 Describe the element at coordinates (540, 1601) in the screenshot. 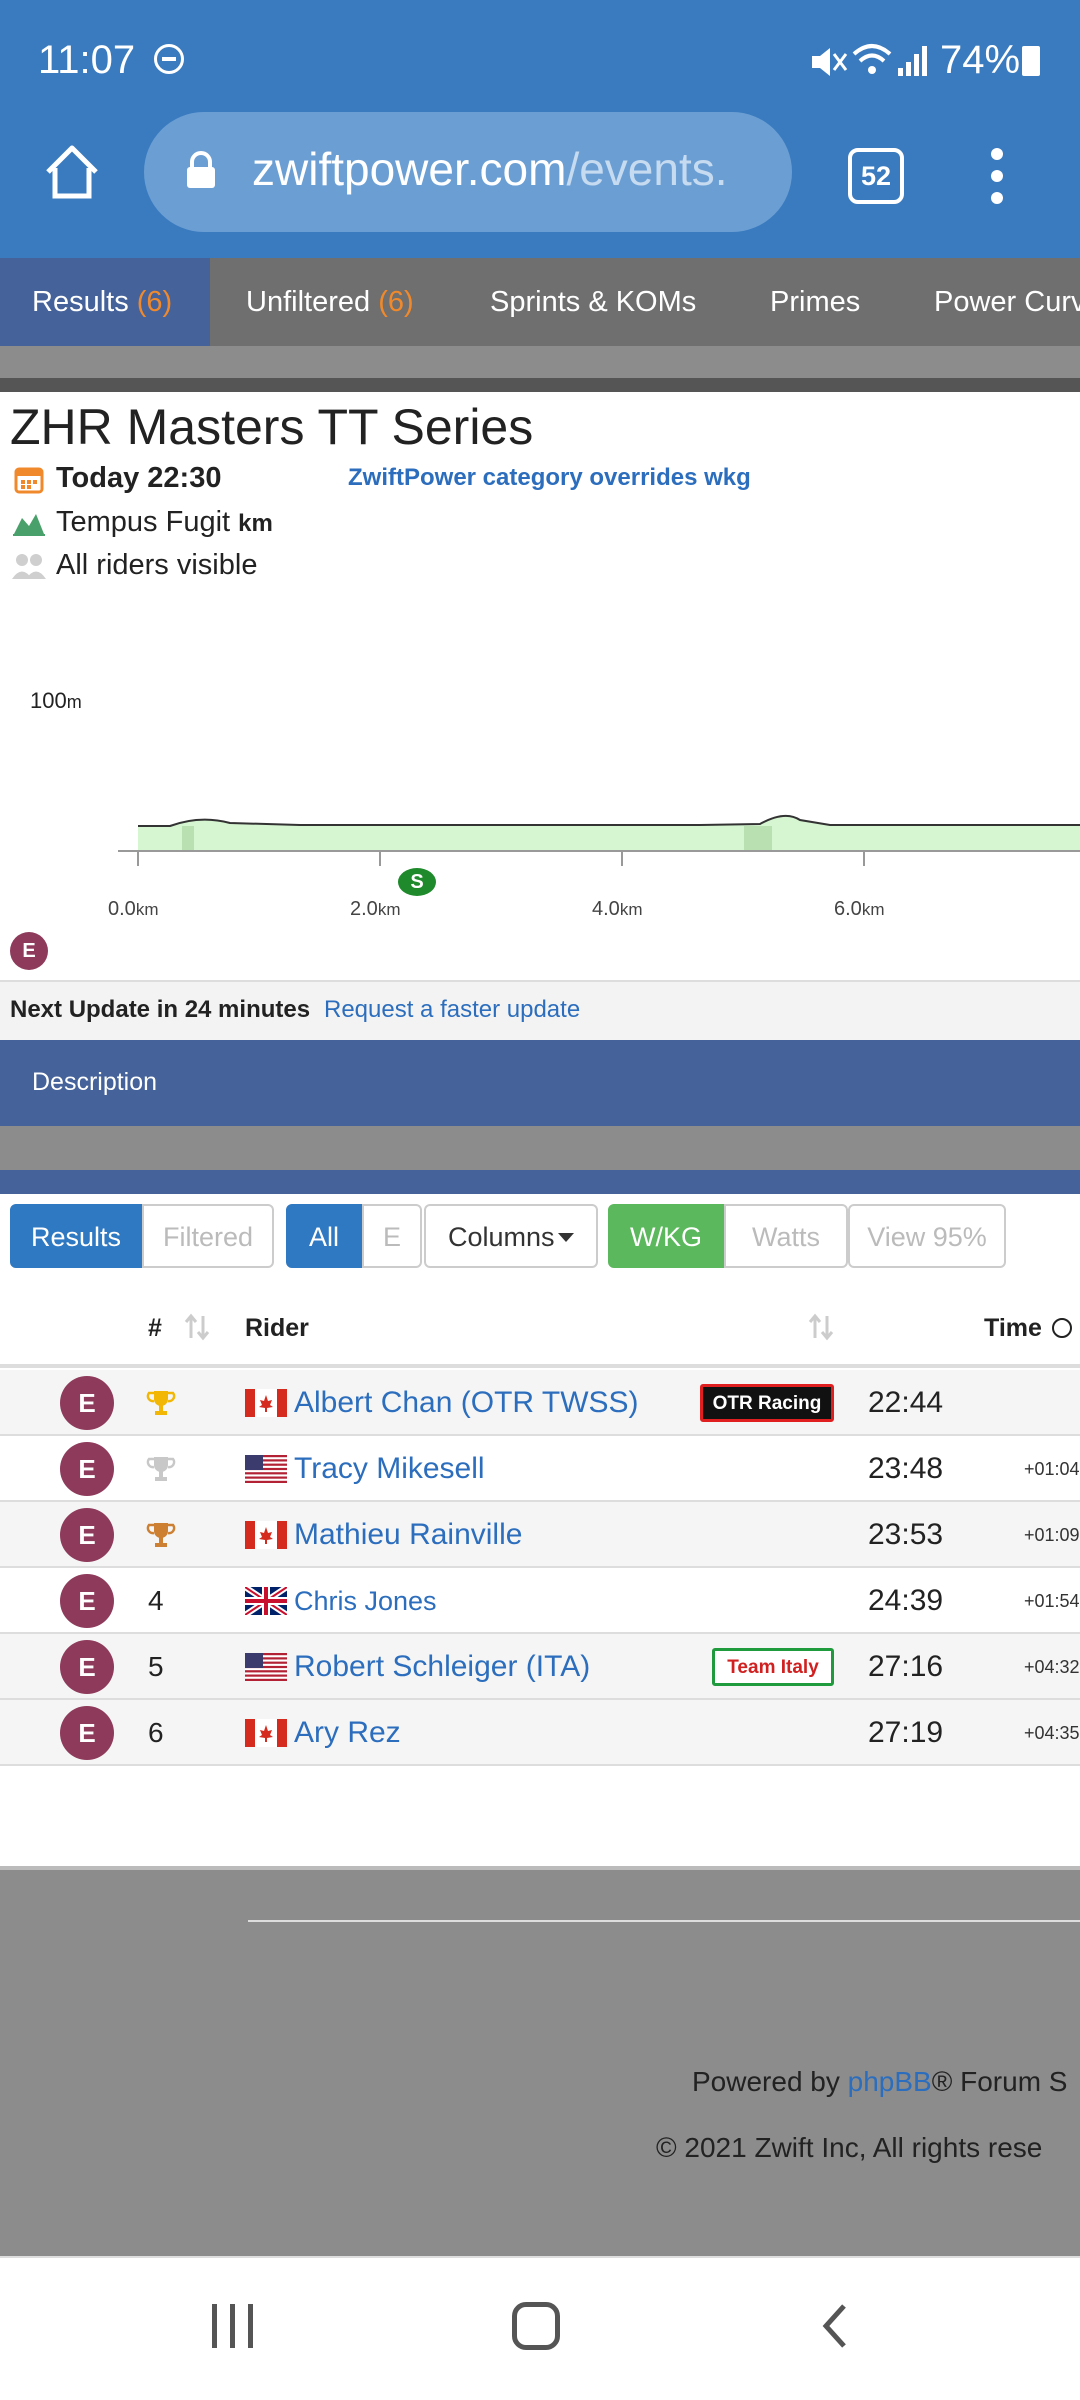

I see `table-row: E 4 Chris Jones 24:39 +01:54` at that location.